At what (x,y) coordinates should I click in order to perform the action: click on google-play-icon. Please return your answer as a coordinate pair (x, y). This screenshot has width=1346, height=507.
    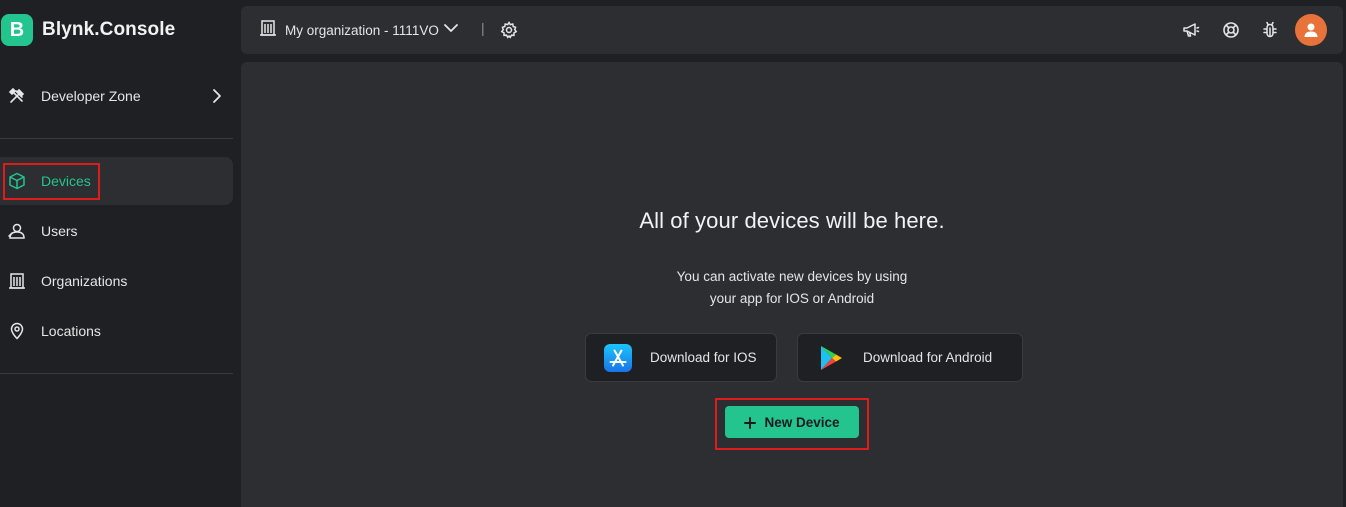
    Looking at the image, I should click on (830, 358).